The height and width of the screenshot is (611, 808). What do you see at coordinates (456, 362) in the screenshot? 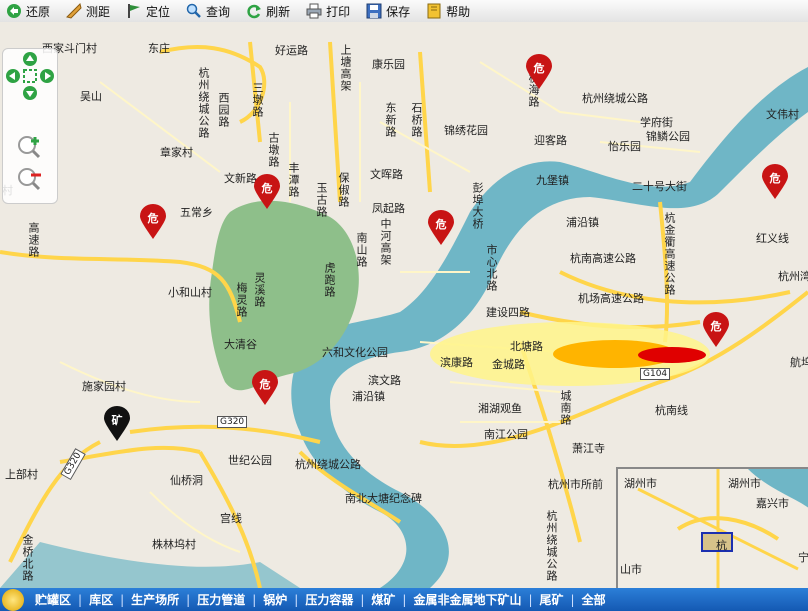
I see `road-label: 滨康路` at bounding box center [456, 362].